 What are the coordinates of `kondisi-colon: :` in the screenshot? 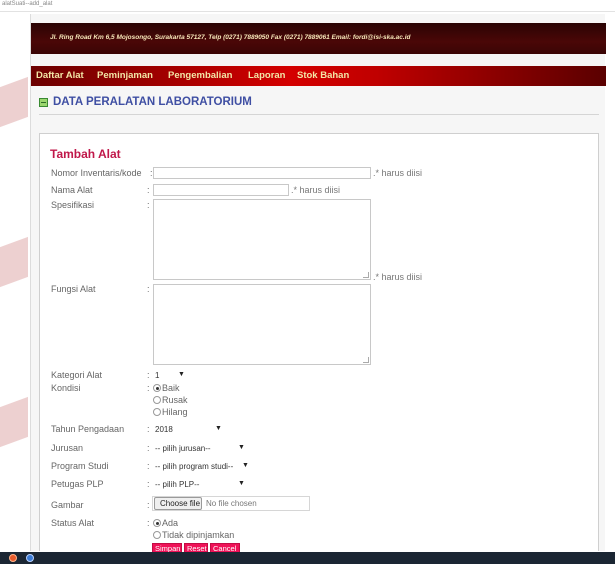 It's located at (148, 388).